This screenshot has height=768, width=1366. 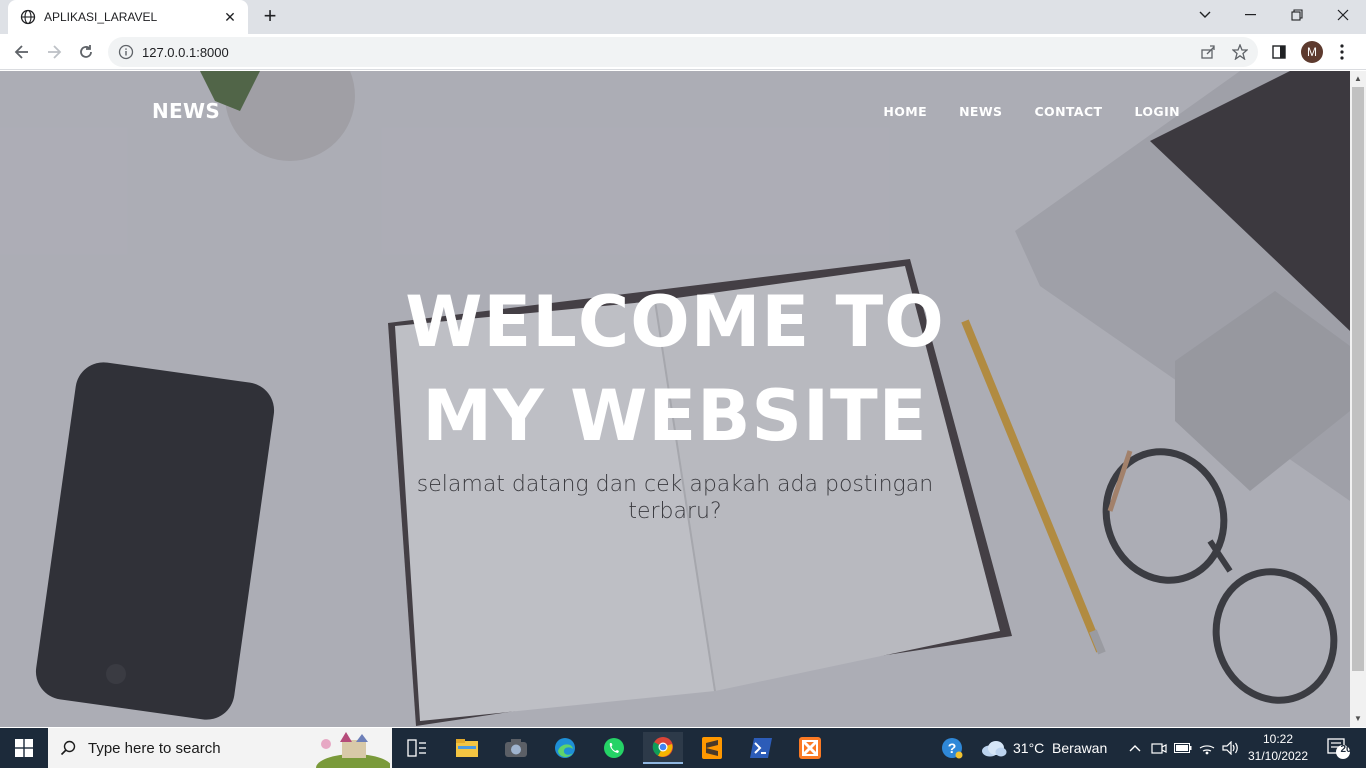 I want to click on notification-center-icon: 20, so click(x=1338, y=748).